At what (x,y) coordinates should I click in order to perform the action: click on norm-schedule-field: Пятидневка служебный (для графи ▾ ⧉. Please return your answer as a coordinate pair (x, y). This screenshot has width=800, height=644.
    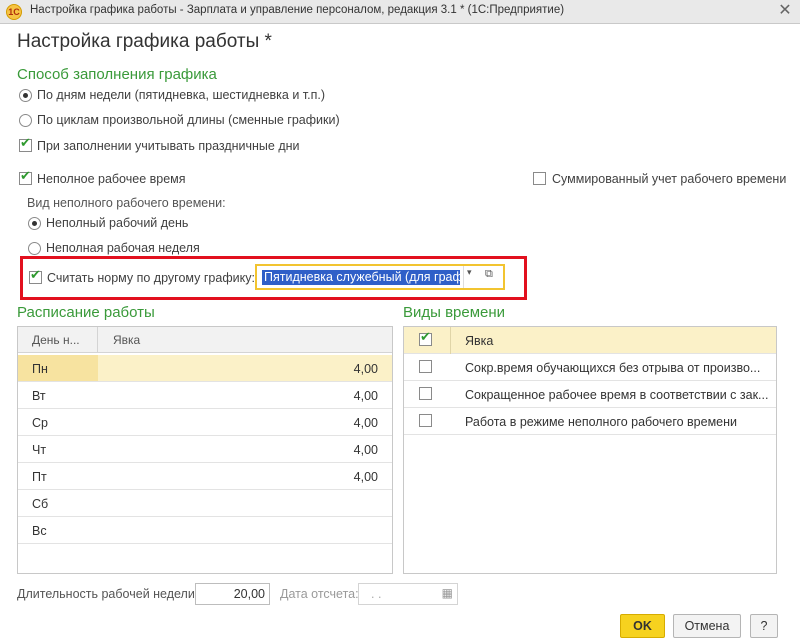
    Looking at the image, I should click on (380, 277).